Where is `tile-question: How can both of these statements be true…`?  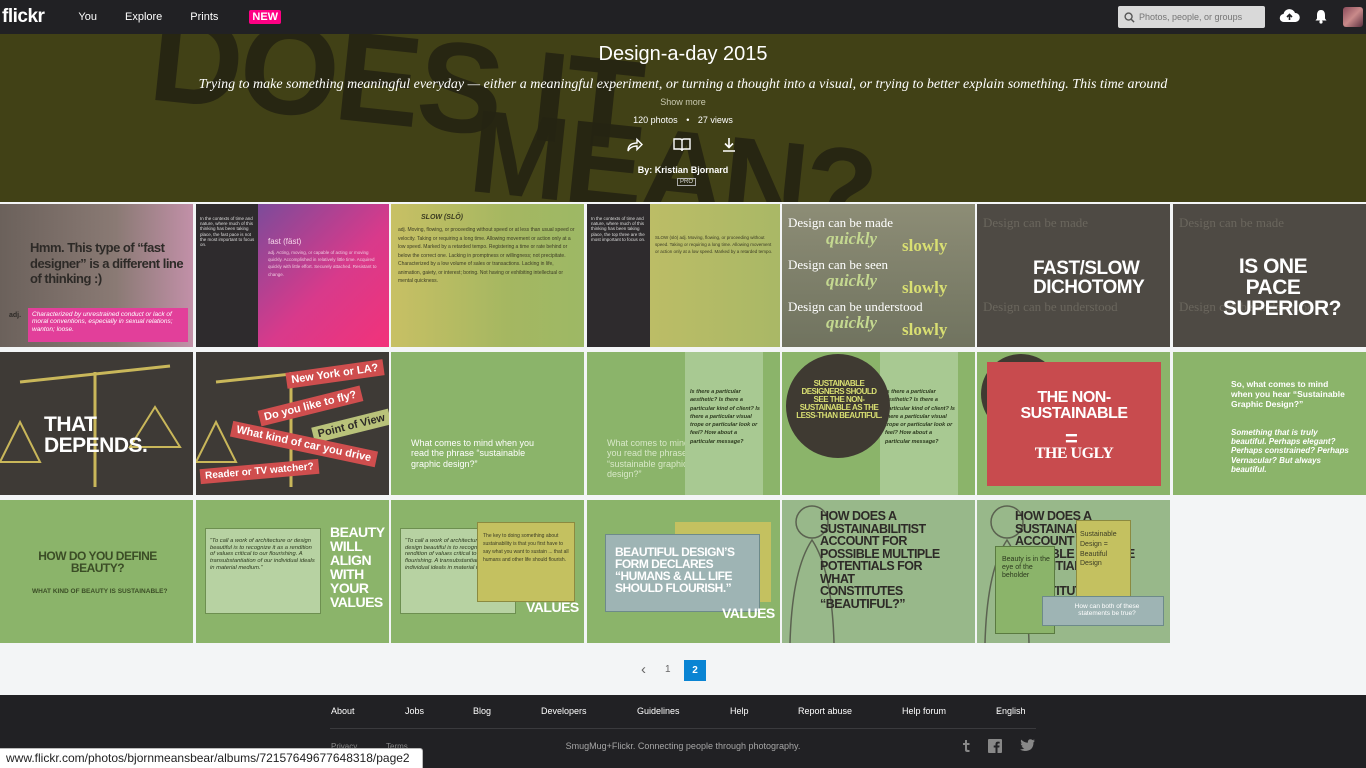
tile-question: How can both of these statements be true… is located at coordinates (1107, 610).